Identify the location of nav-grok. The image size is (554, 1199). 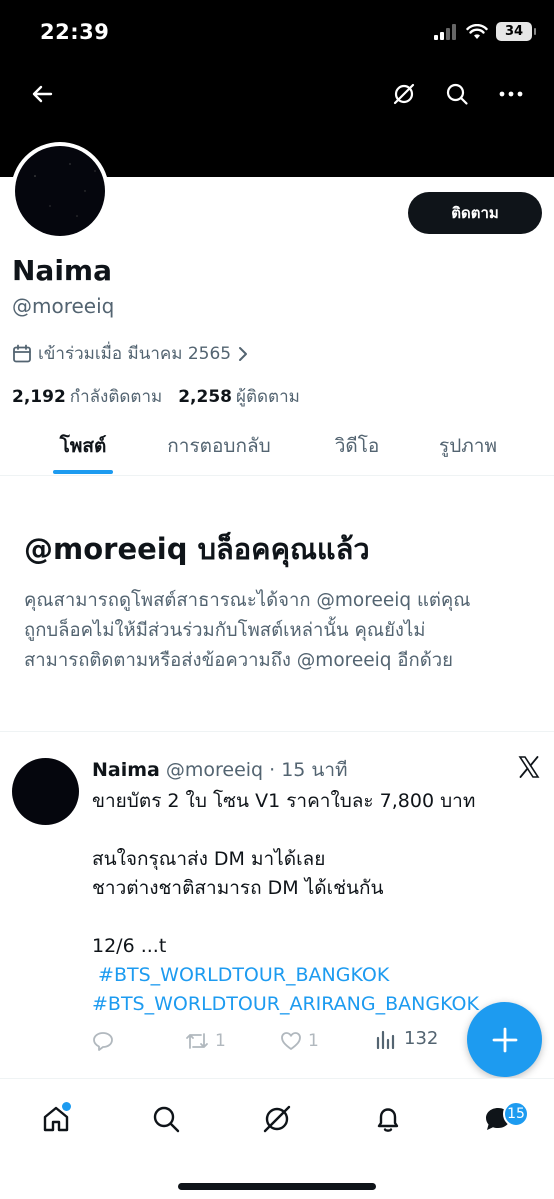
(277, 1119).